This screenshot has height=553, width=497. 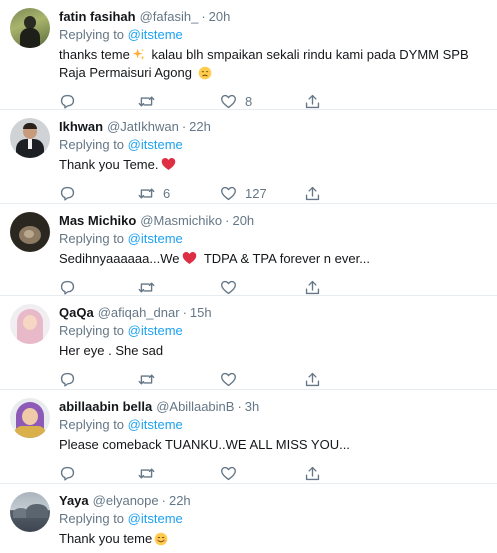 I want to click on disappointed-face-emoji, so click(x=204, y=73).